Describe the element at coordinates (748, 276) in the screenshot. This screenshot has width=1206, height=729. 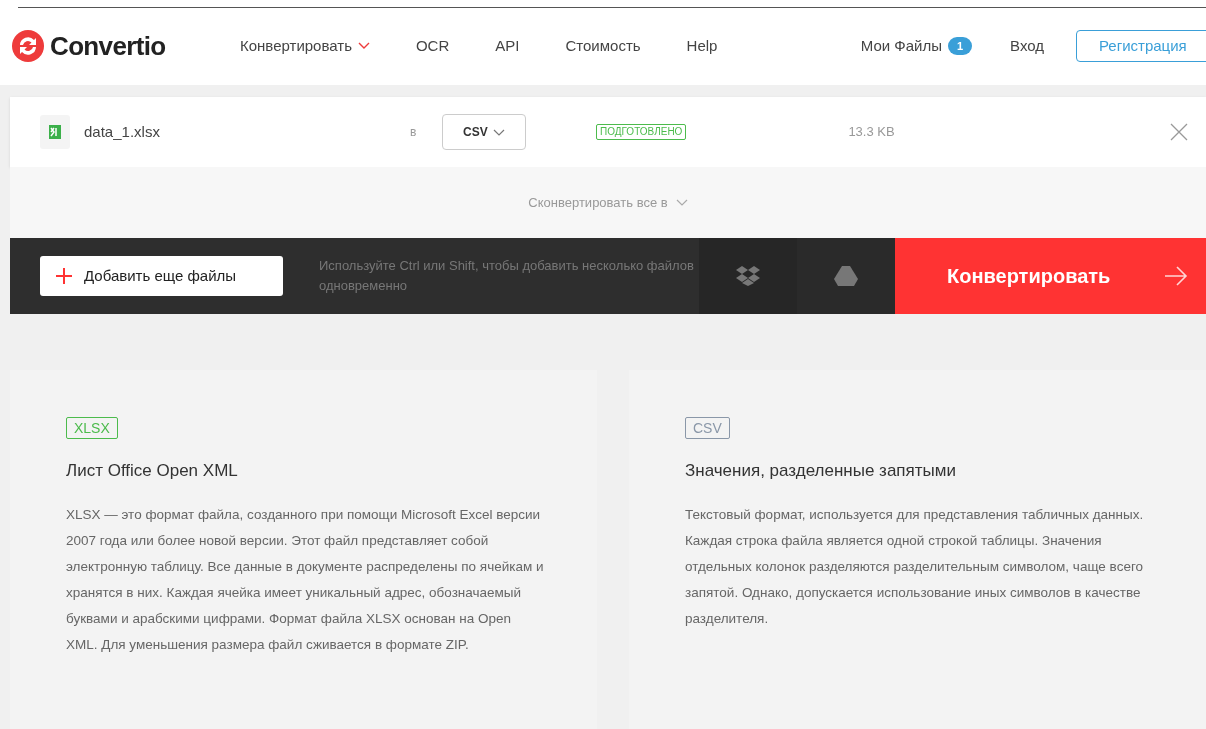
I see `dropbox-icon` at that location.